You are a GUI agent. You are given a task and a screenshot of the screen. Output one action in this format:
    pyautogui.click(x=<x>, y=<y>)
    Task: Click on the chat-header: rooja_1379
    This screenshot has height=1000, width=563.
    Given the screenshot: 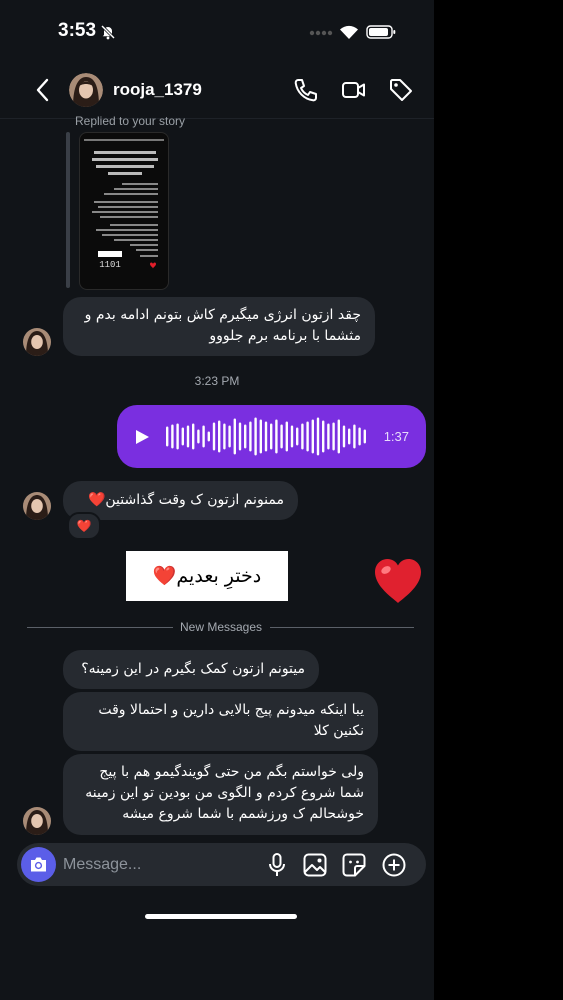 What is the action you would take?
    pyautogui.click(x=217, y=91)
    